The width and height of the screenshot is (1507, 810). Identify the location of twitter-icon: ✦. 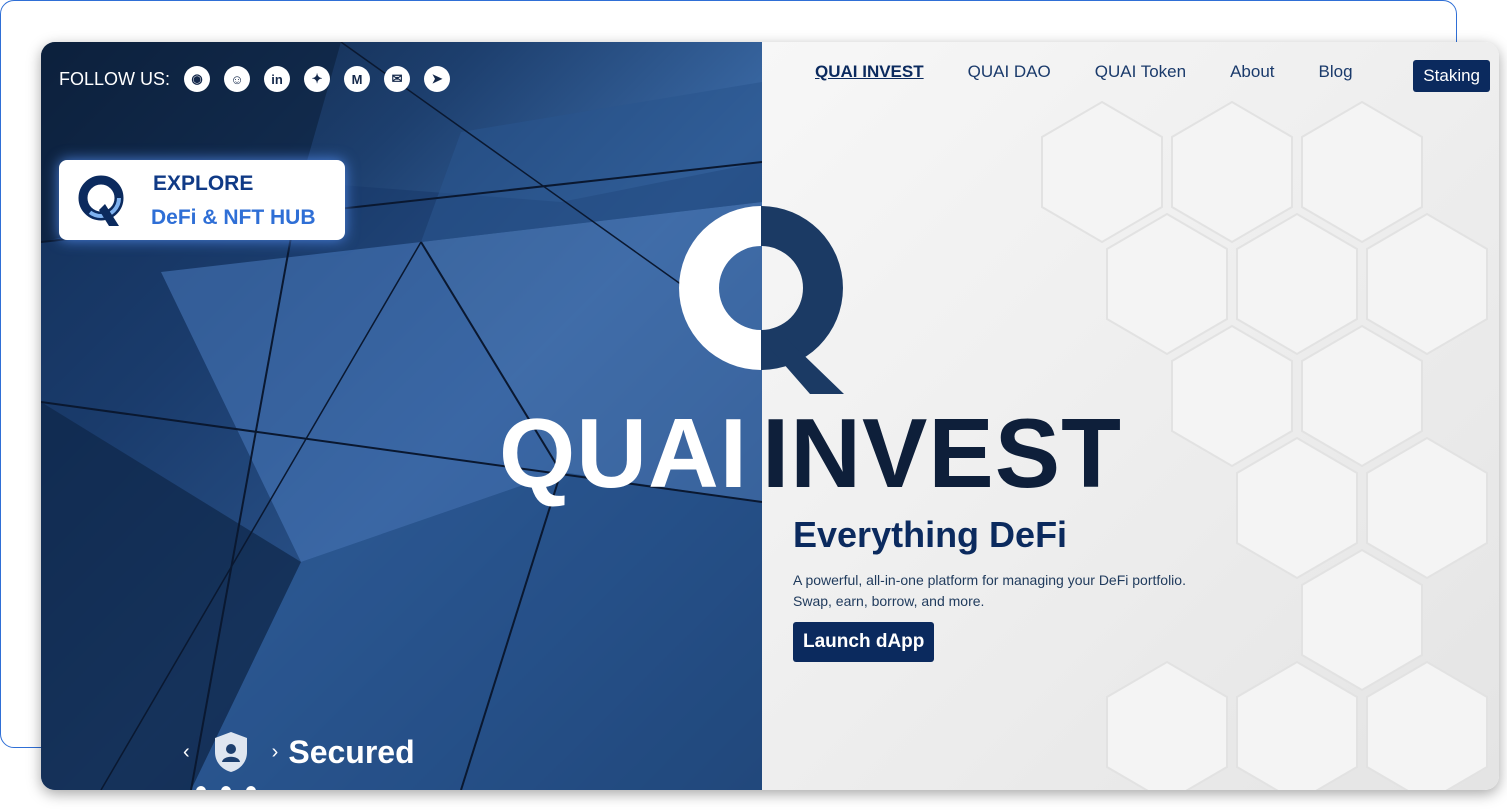
(317, 79).